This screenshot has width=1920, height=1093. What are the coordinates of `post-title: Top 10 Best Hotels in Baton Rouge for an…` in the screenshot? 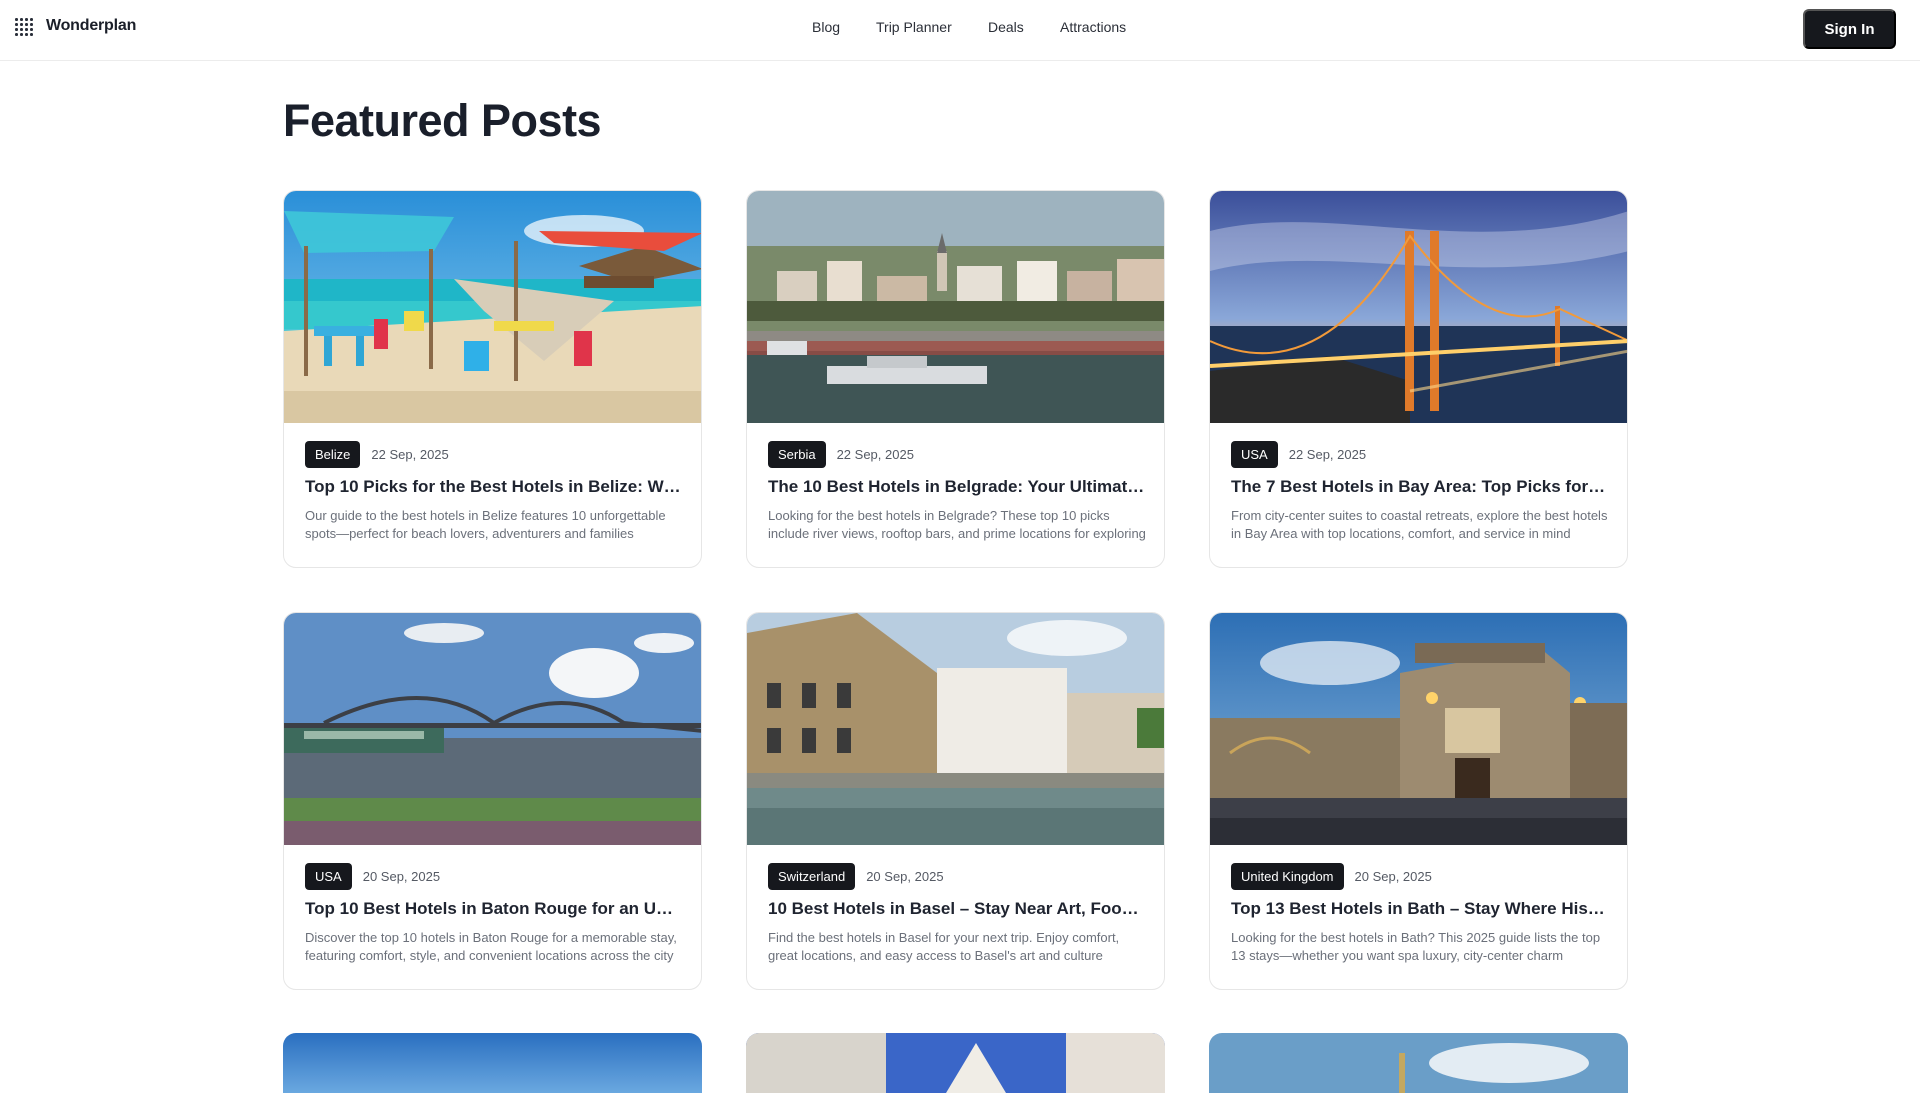 It's located at (494, 909).